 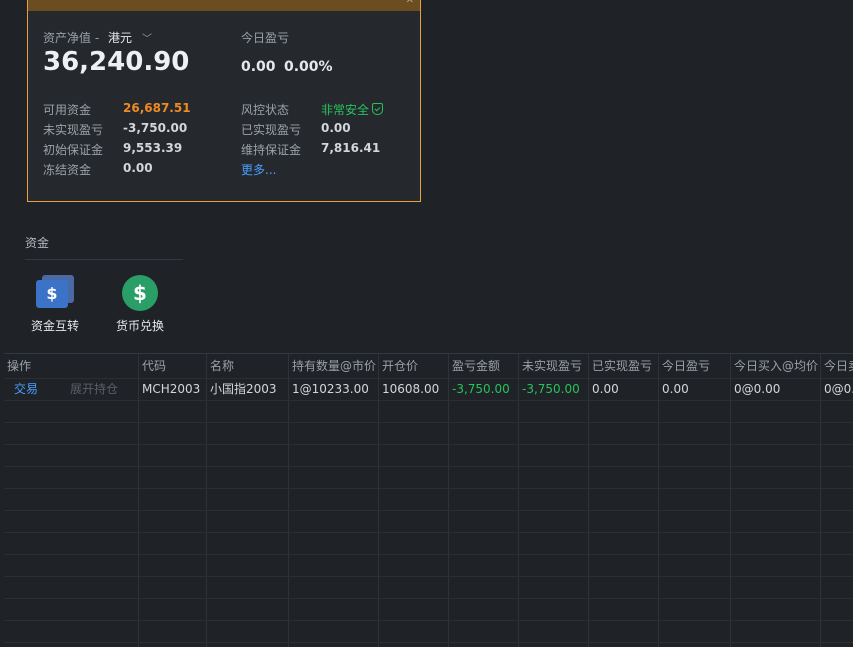 I want to click on cell-realized: 0.00, so click(x=605, y=389).